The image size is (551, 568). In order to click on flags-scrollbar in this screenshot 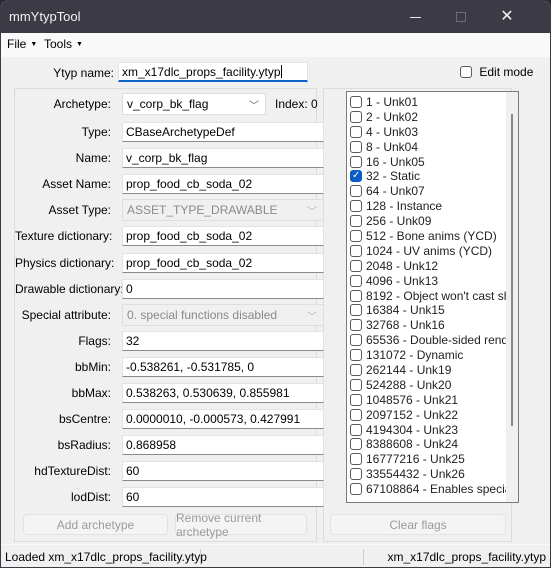, I will do `click(512, 297)`.